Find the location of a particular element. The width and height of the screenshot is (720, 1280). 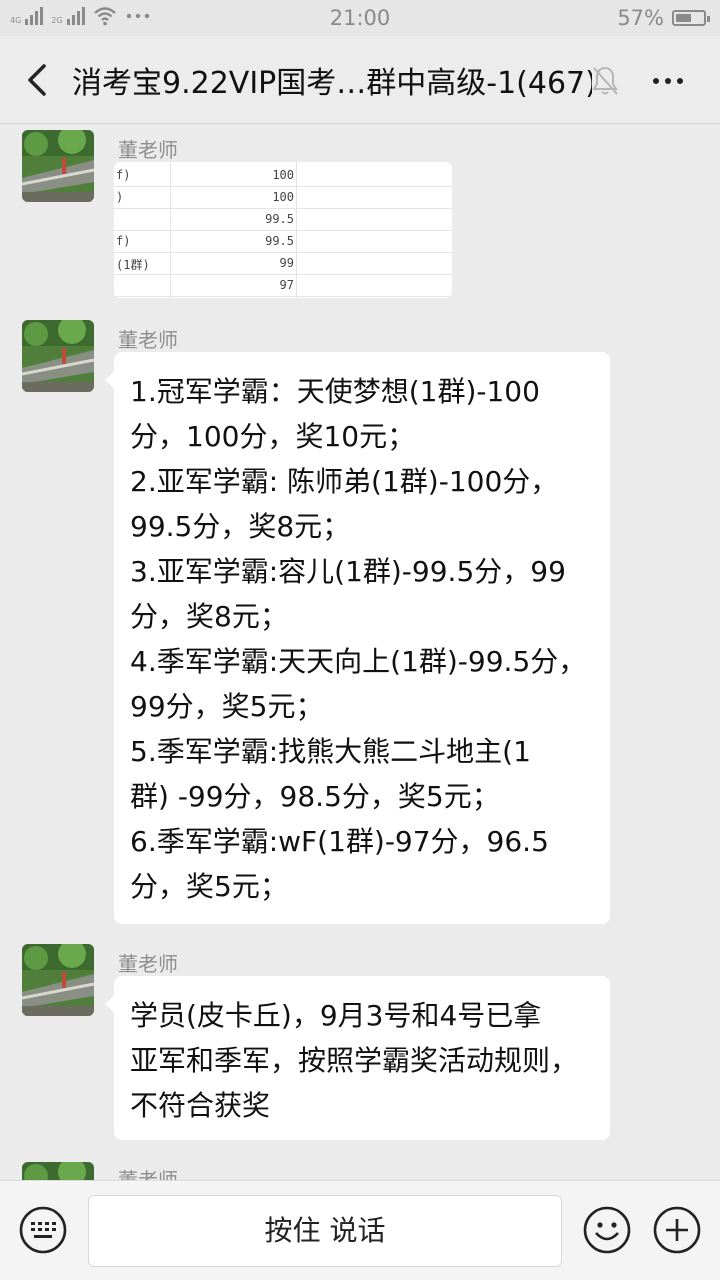

message-line: 群) -99分，98.5分，奖5元； is located at coordinates (315, 796).